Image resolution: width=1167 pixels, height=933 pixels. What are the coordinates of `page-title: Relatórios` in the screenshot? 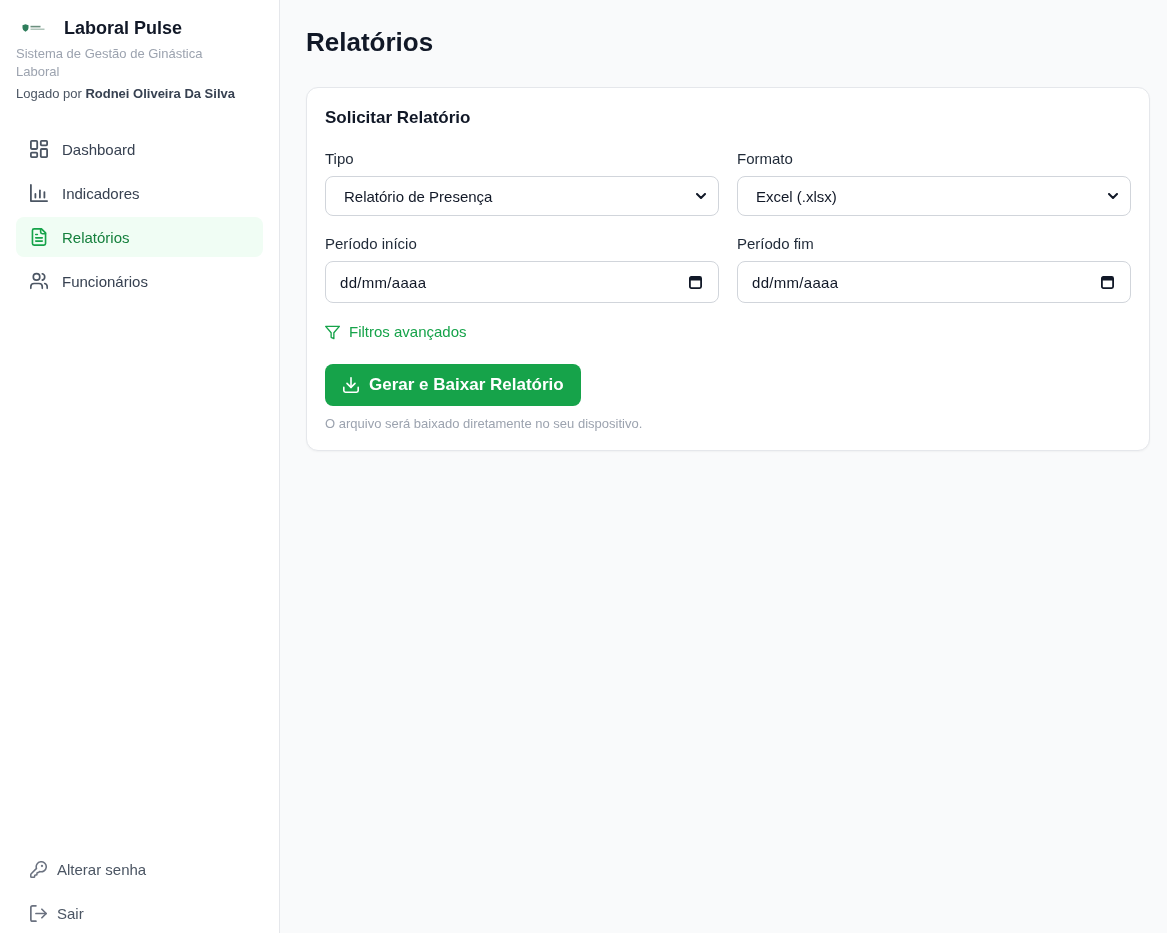 It's located at (370, 42).